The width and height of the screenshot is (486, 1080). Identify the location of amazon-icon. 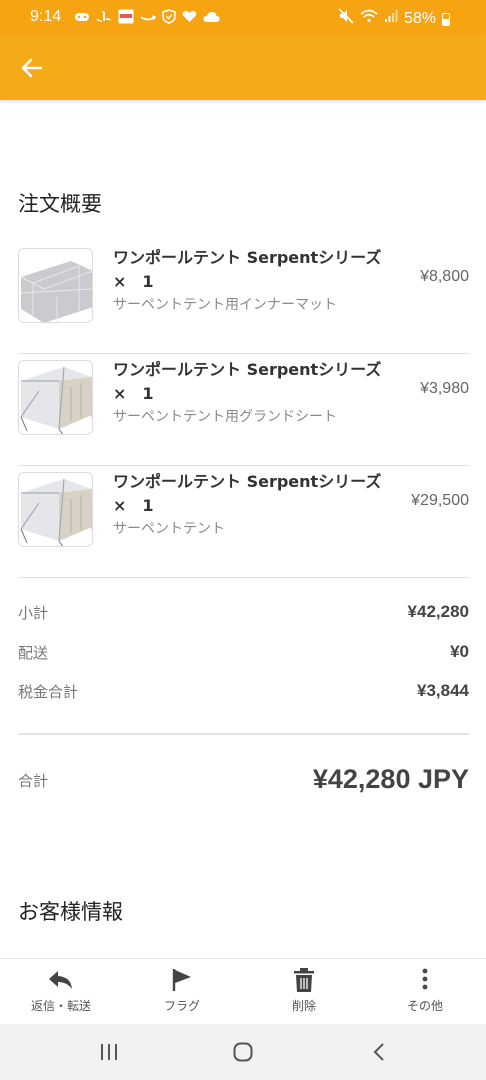
(148, 18).